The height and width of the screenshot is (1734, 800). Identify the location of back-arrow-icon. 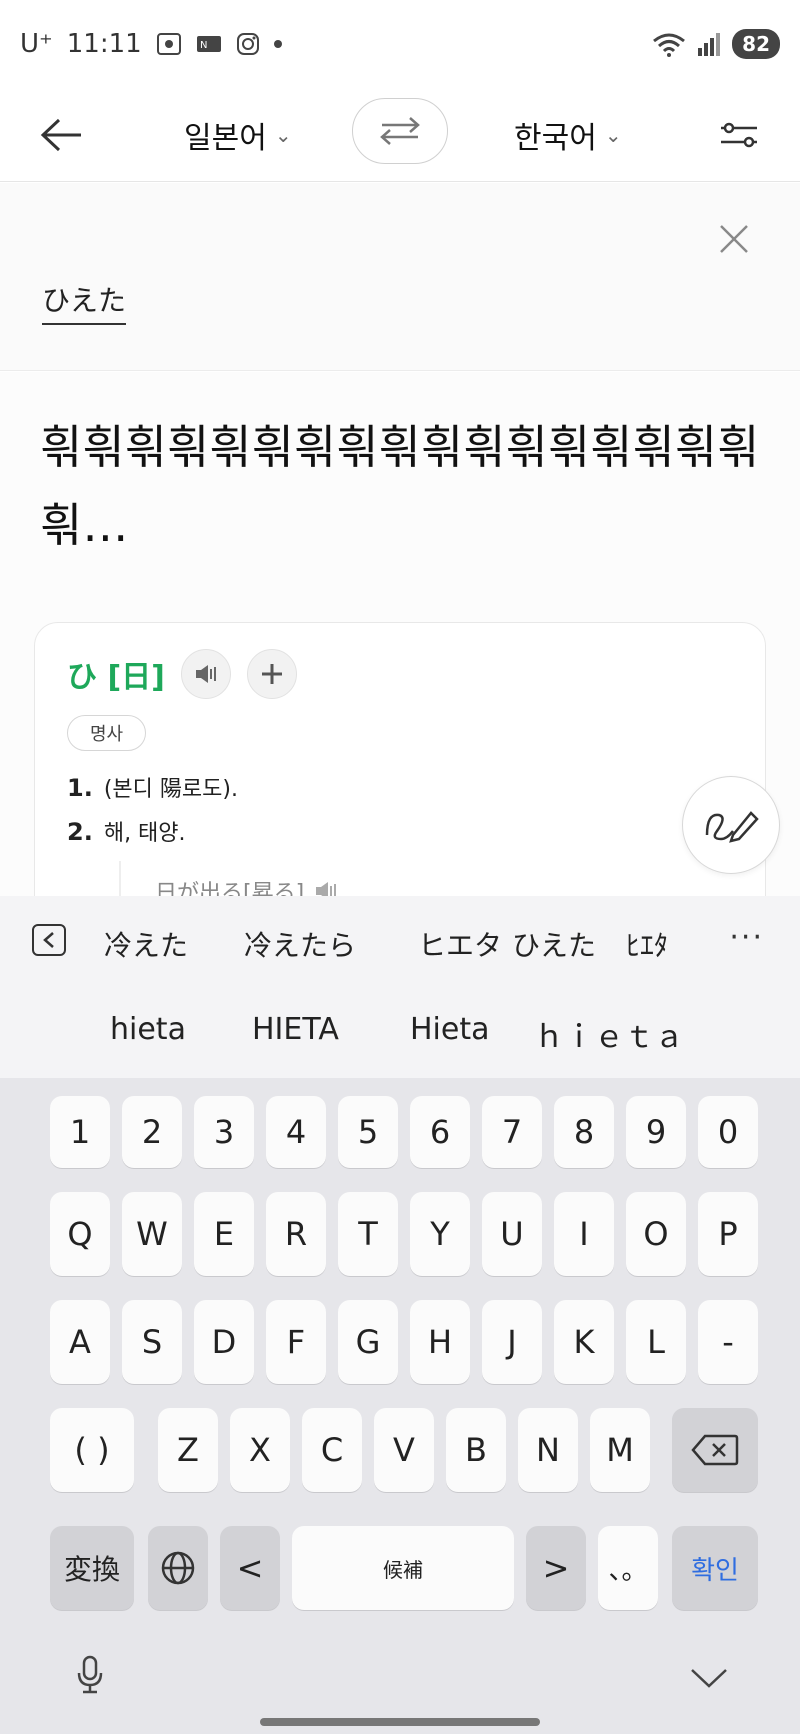
(60, 135).